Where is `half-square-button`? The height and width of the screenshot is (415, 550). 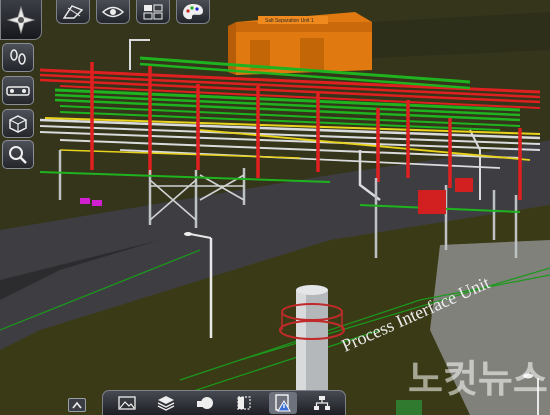 half-square-button is located at coordinates (244, 403).